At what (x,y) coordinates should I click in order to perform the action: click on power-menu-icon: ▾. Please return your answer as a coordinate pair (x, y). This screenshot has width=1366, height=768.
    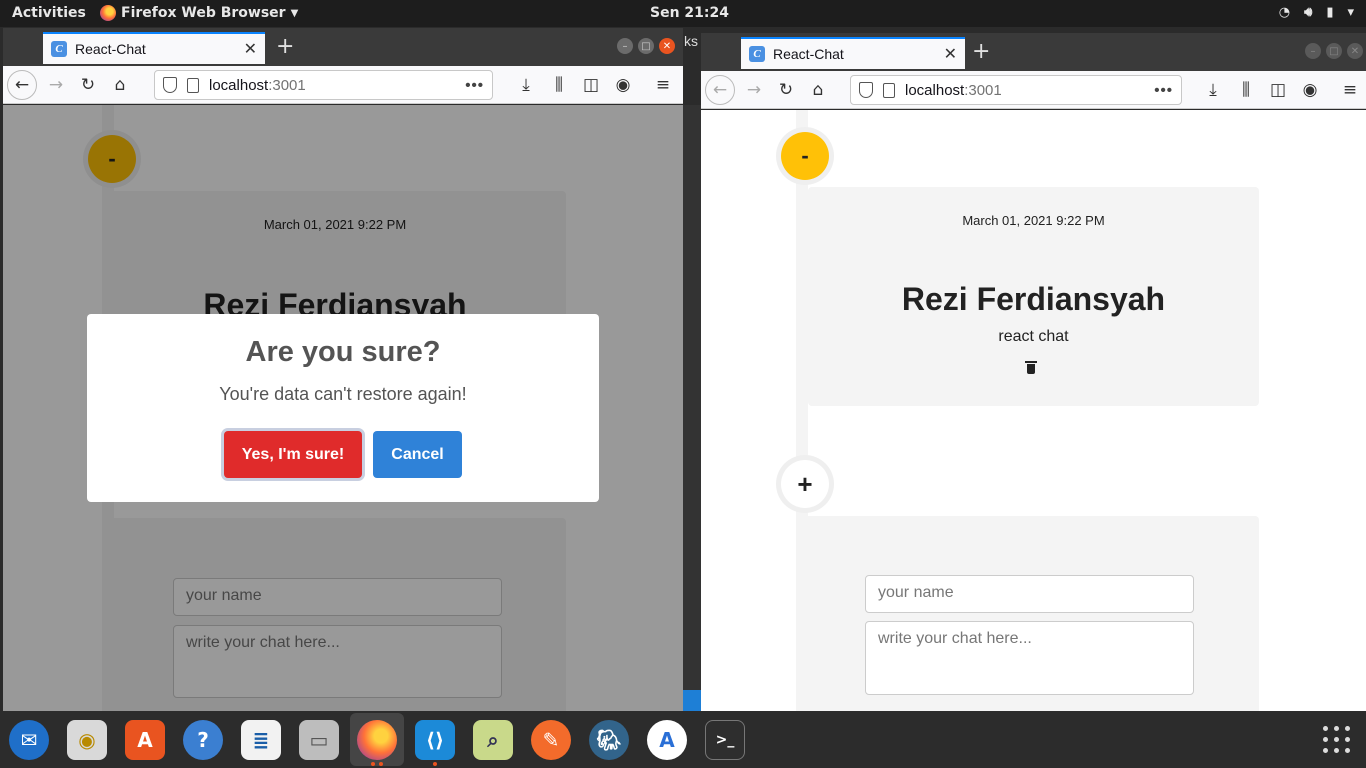
    Looking at the image, I should click on (1350, 12).